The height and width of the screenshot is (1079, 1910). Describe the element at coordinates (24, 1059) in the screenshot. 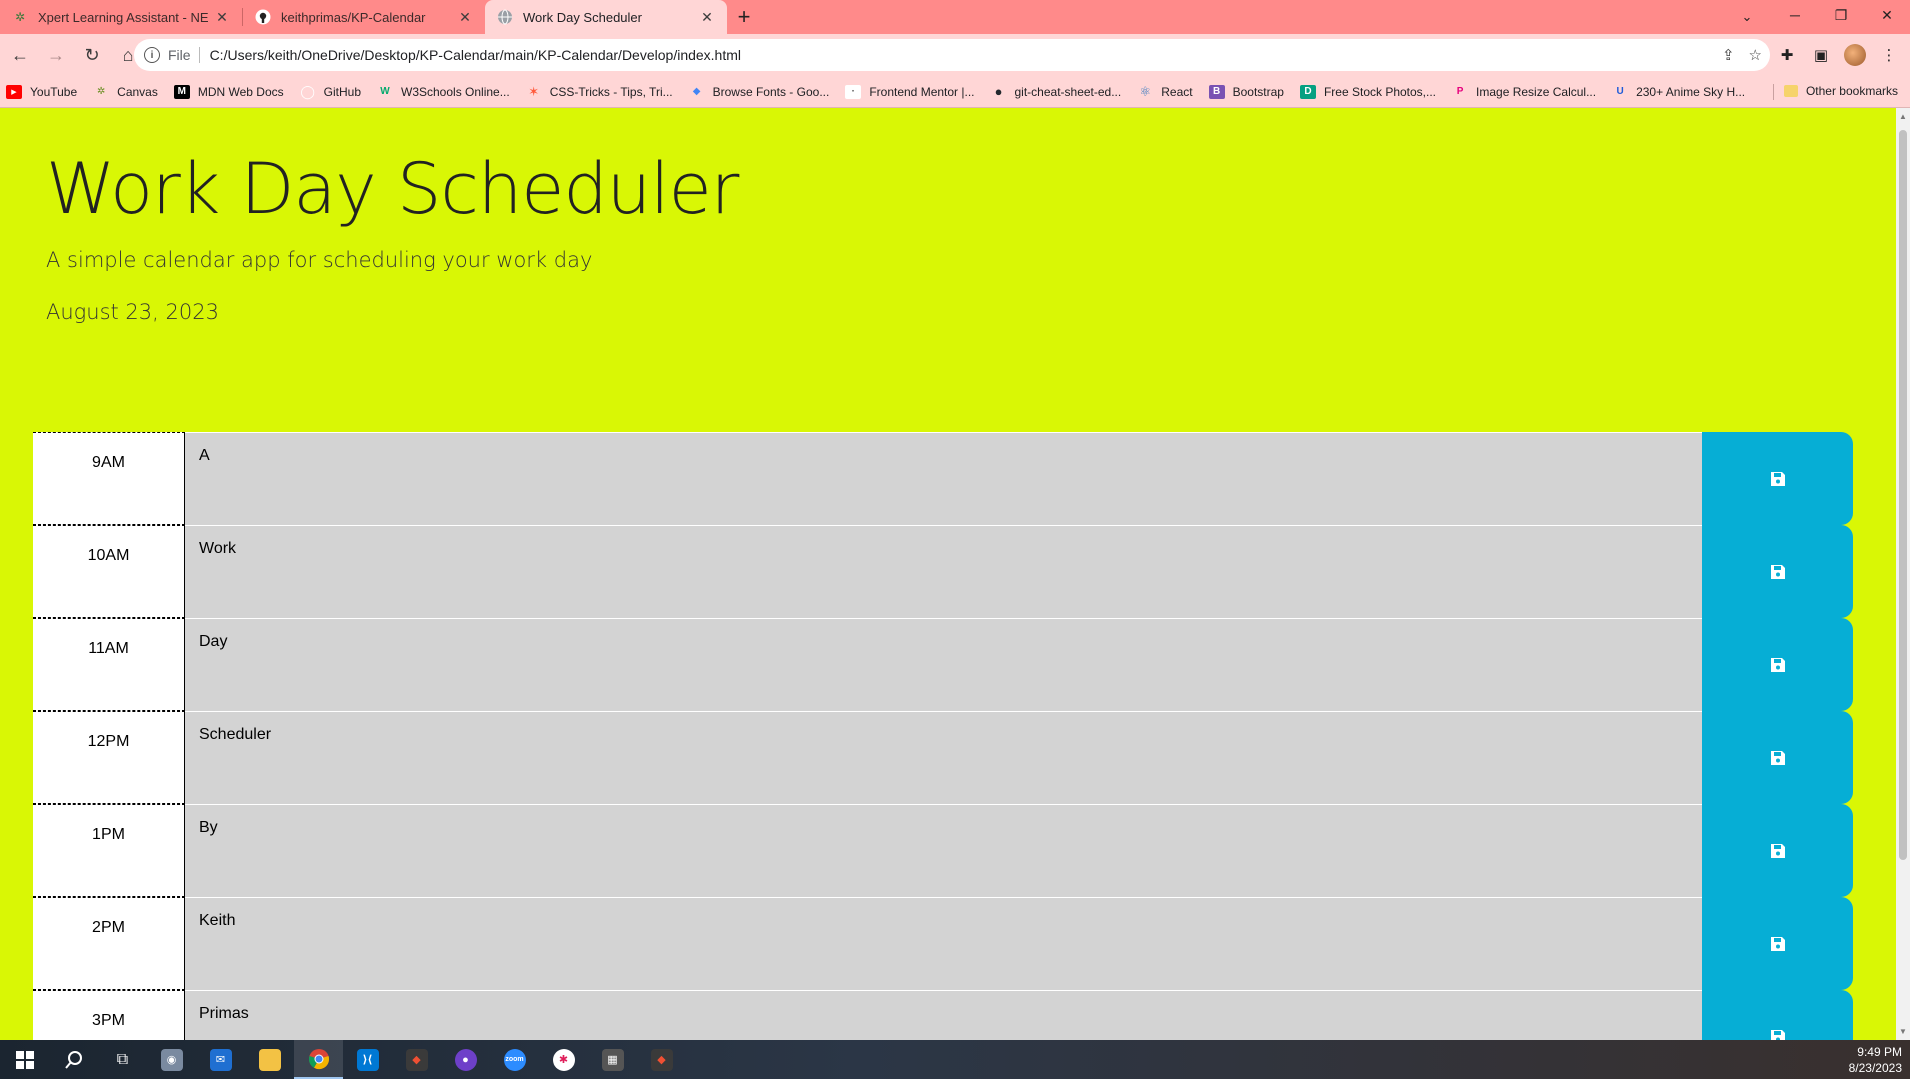

I see `windows-start-icon` at that location.